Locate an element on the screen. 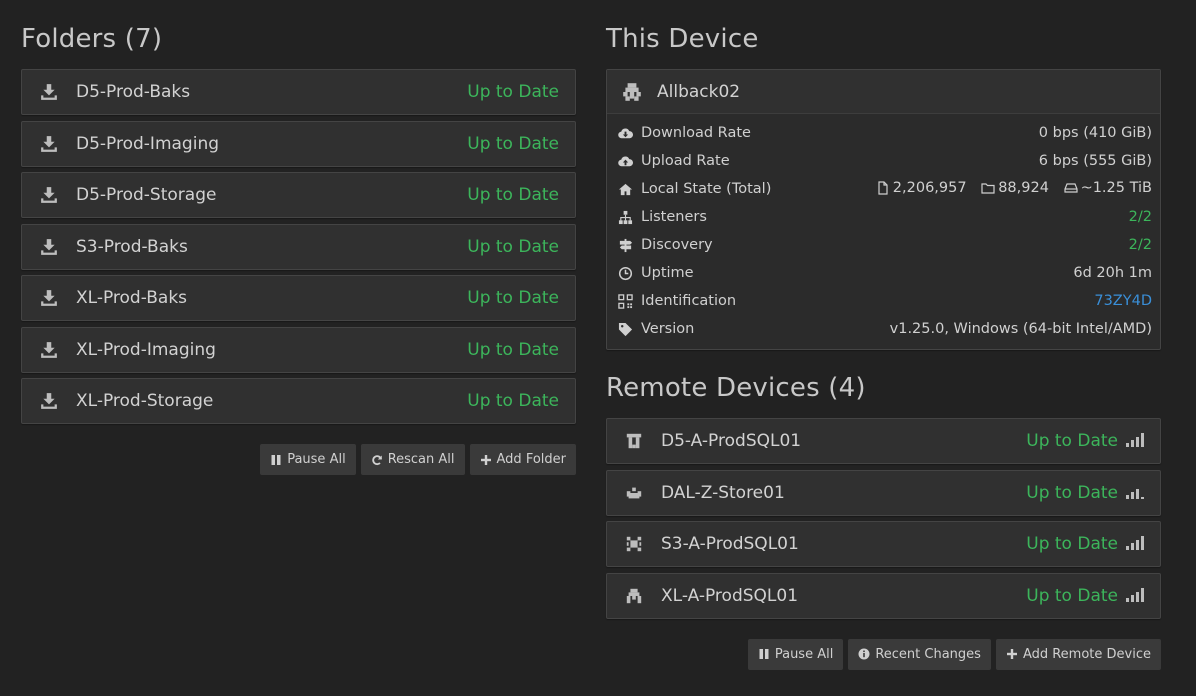  folder-name: XL-Prod-Baks is located at coordinates (132, 298).